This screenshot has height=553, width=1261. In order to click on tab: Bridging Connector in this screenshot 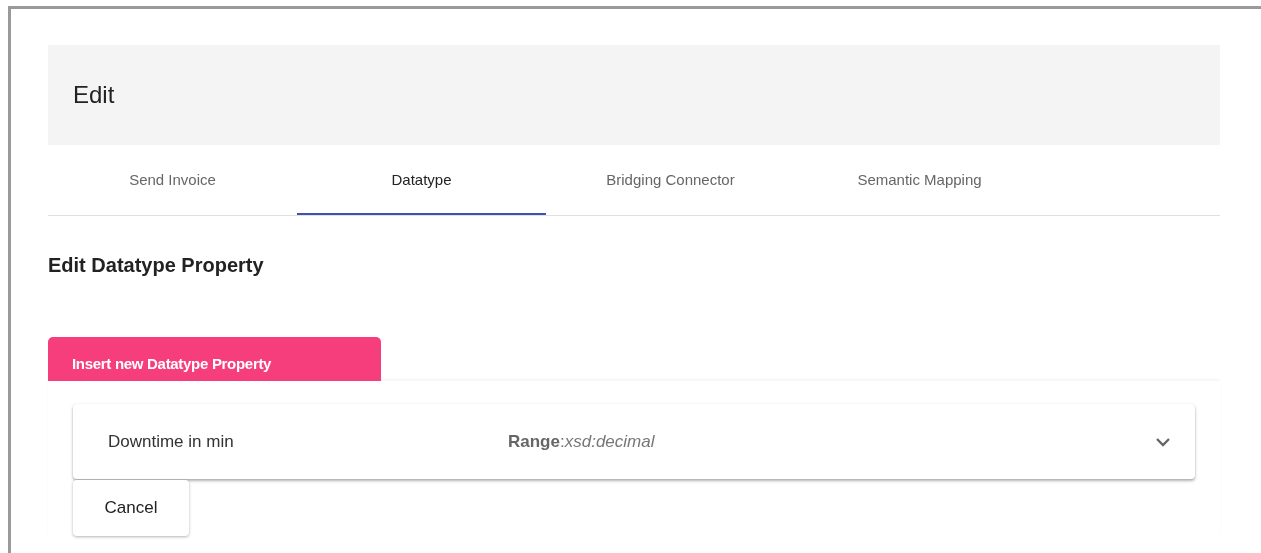, I will do `click(670, 180)`.